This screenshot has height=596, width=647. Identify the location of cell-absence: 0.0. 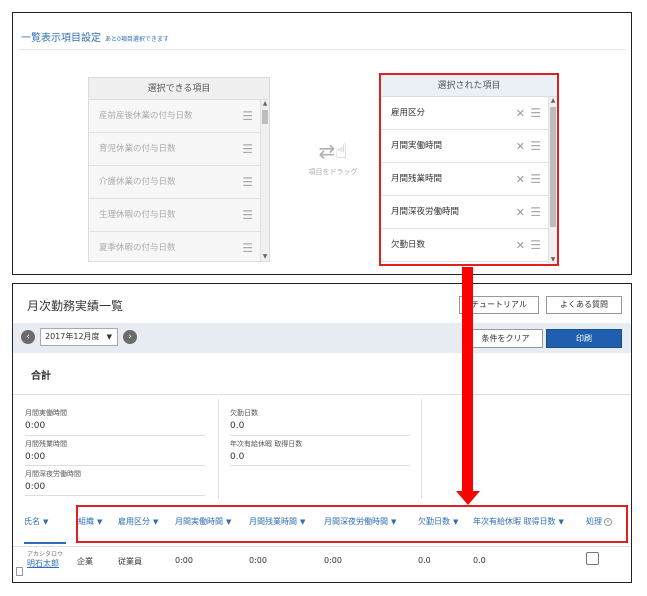
(424, 560).